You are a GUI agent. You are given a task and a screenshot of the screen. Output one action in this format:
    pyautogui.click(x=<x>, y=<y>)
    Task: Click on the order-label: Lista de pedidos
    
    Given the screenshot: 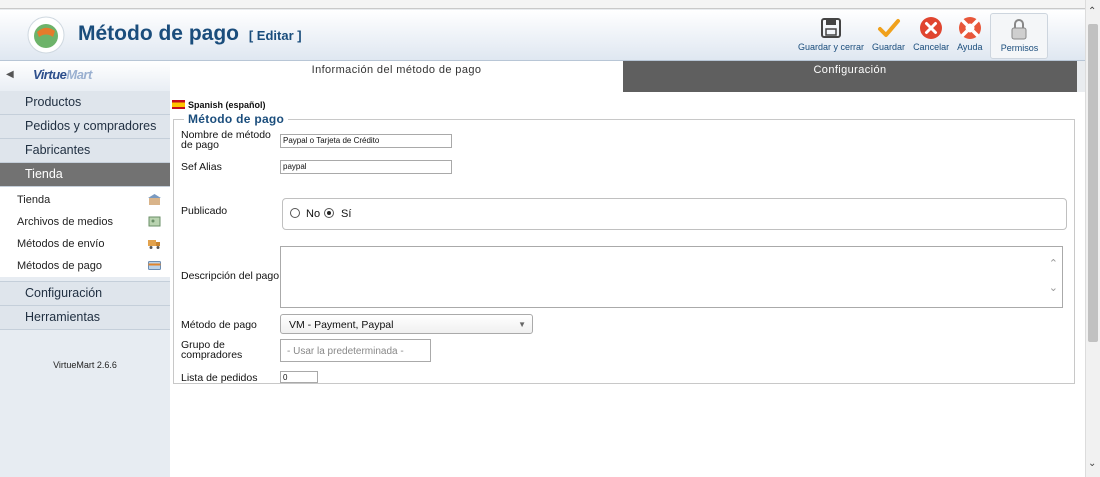 What is the action you would take?
    pyautogui.click(x=219, y=378)
    